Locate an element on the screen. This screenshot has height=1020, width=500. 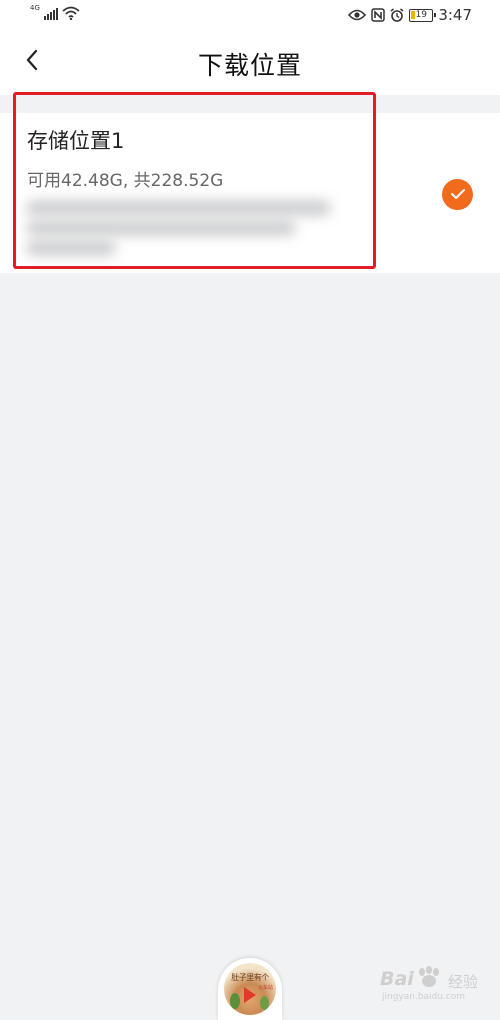
play-icon is located at coordinates (250, 995).